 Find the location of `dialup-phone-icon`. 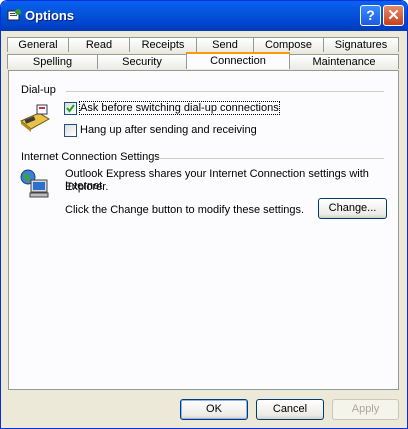

dialup-phone-icon is located at coordinates (35, 118).